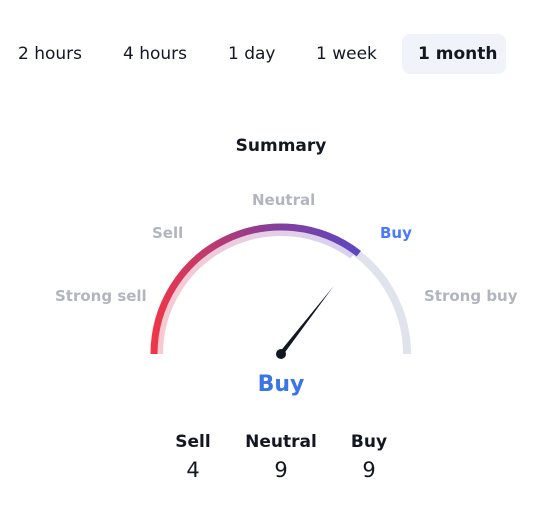  What do you see at coordinates (281, 470) in the screenshot?
I see `count-neutral-value: 9` at bounding box center [281, 470].